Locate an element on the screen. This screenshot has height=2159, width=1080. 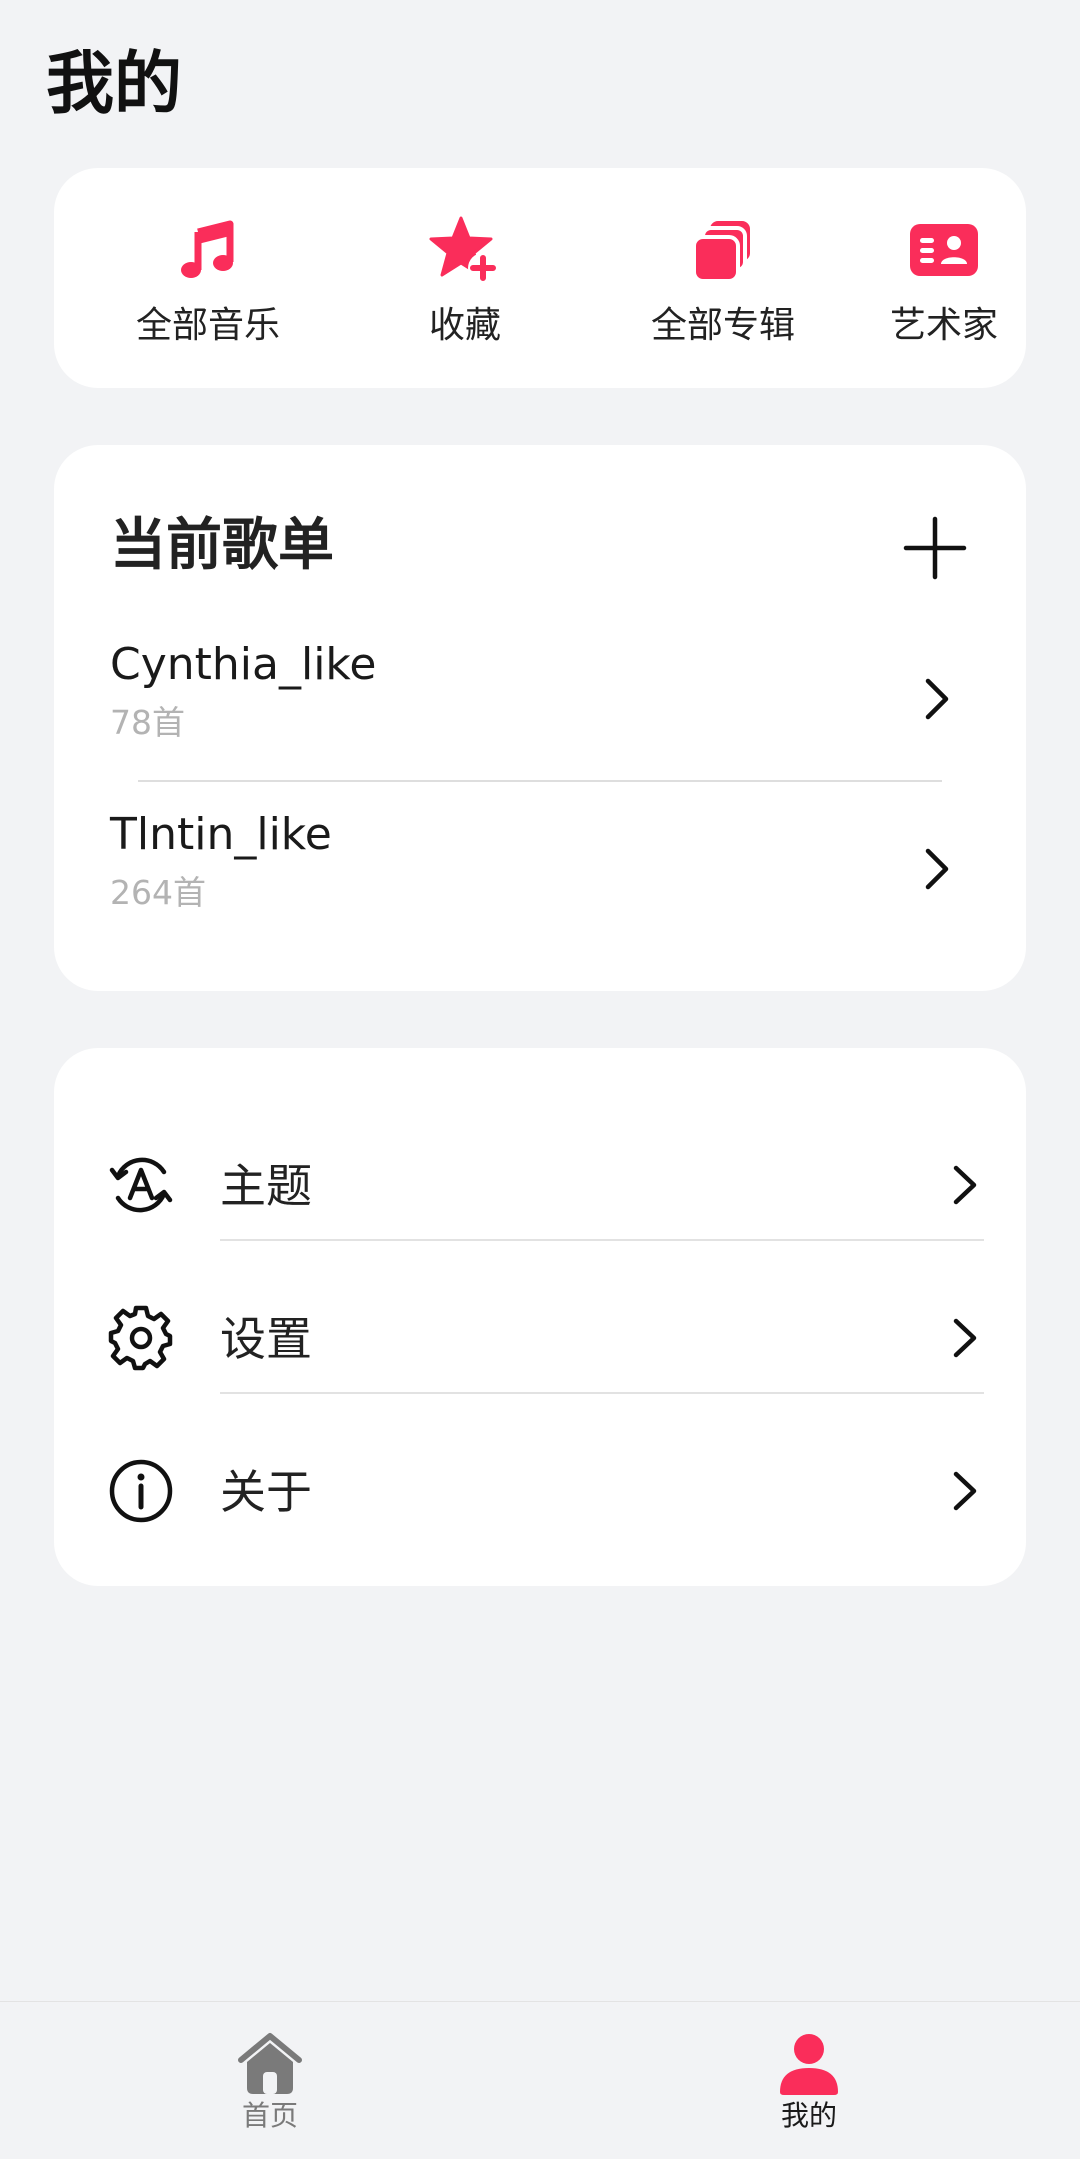
settings-item-about: 关于 is located at coordinates (540, 1487).